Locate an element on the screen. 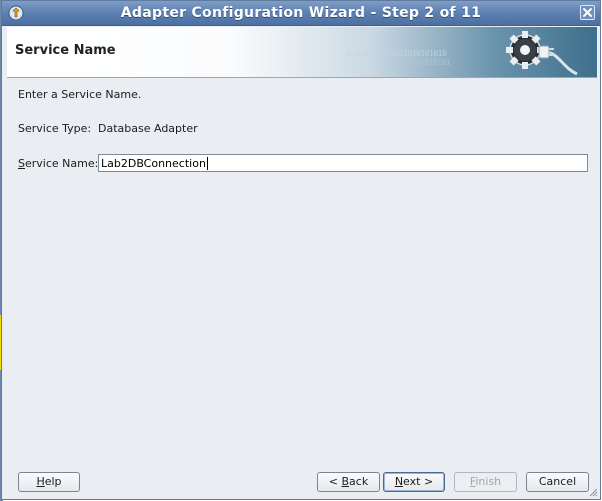  help-label: elp is located at coordinates (53, 481).